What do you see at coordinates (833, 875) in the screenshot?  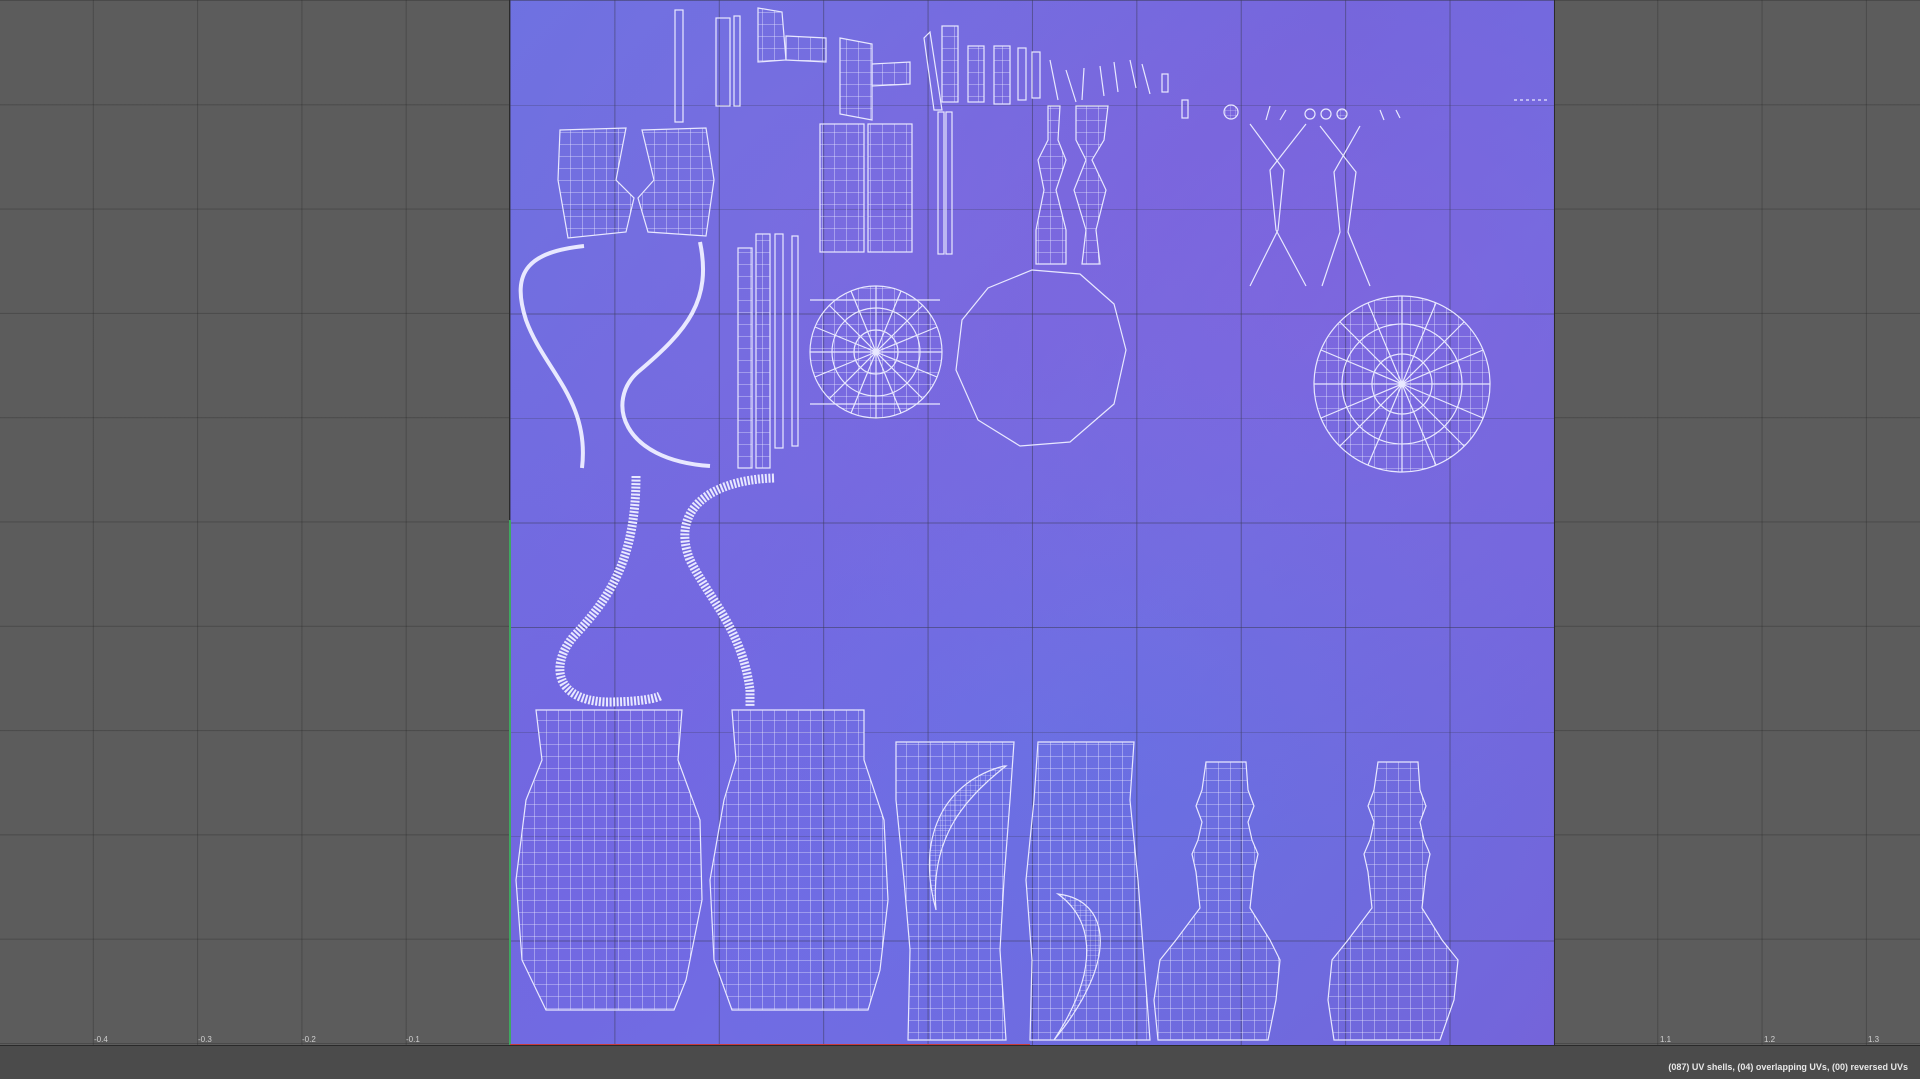 I see `vase-shells` at bounding box center [833, 875].